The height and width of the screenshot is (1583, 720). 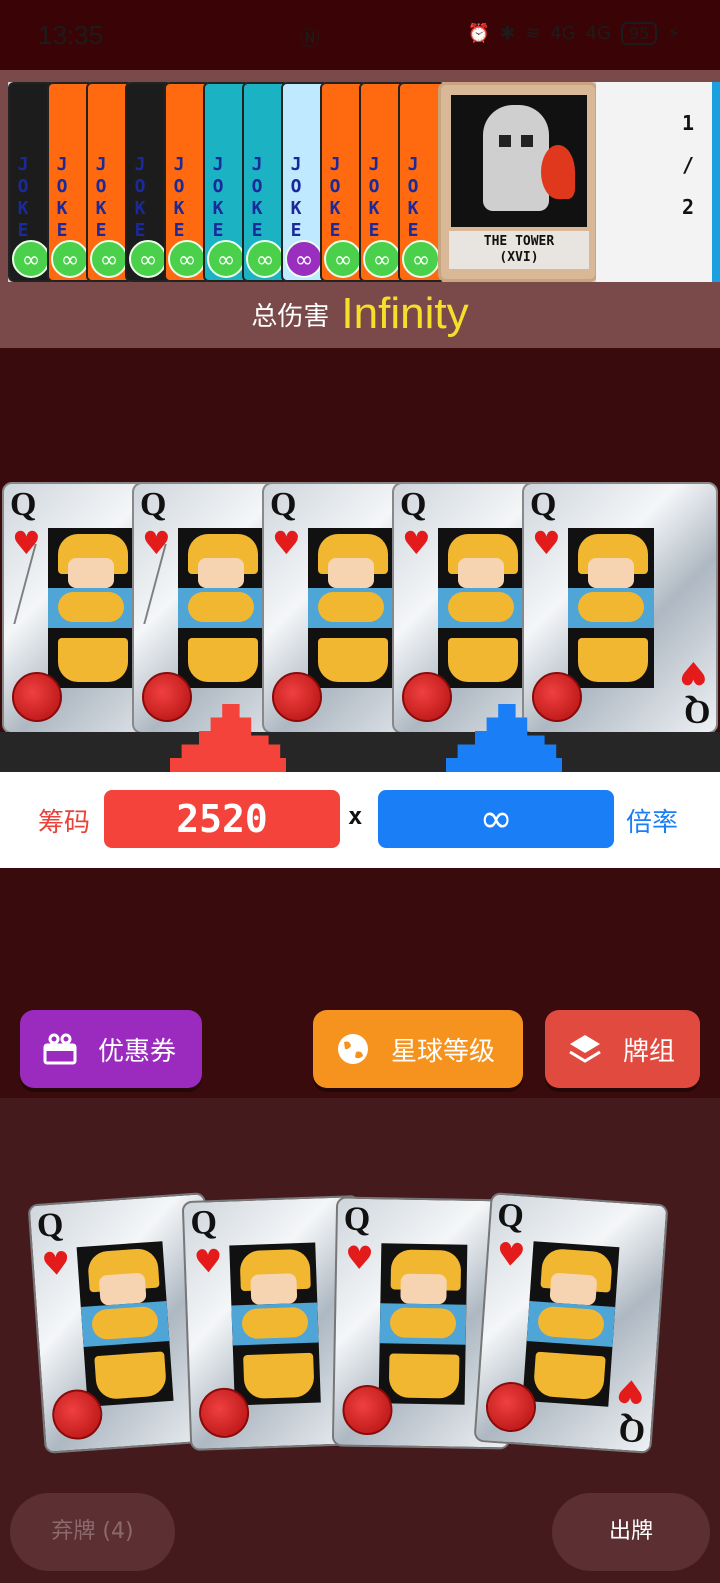 I want to click on times-sign: x, so click(x=355, y=816).